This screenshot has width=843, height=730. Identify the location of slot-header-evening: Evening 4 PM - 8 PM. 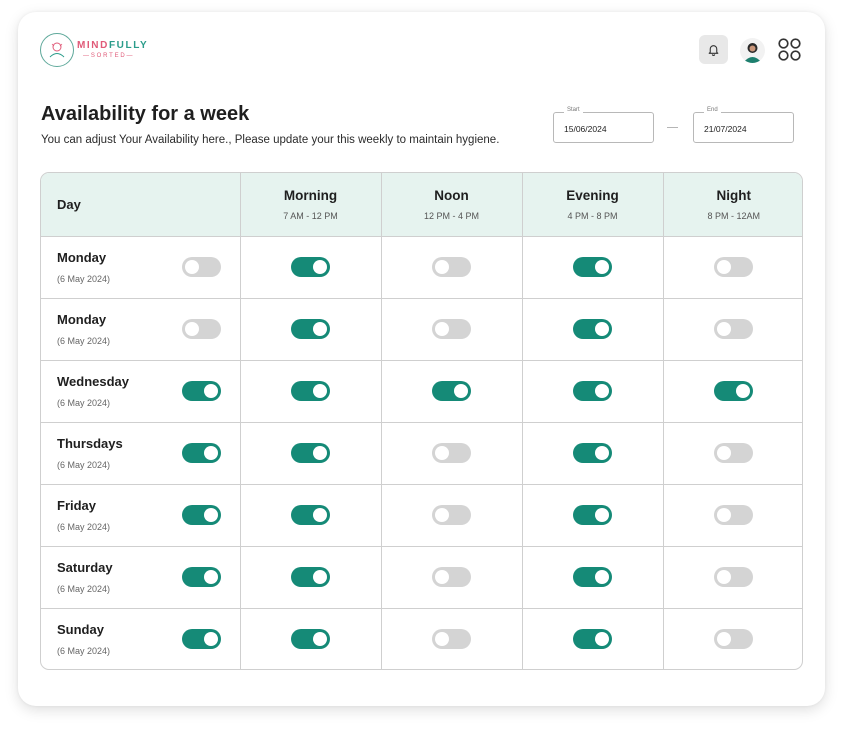
(593, 205).